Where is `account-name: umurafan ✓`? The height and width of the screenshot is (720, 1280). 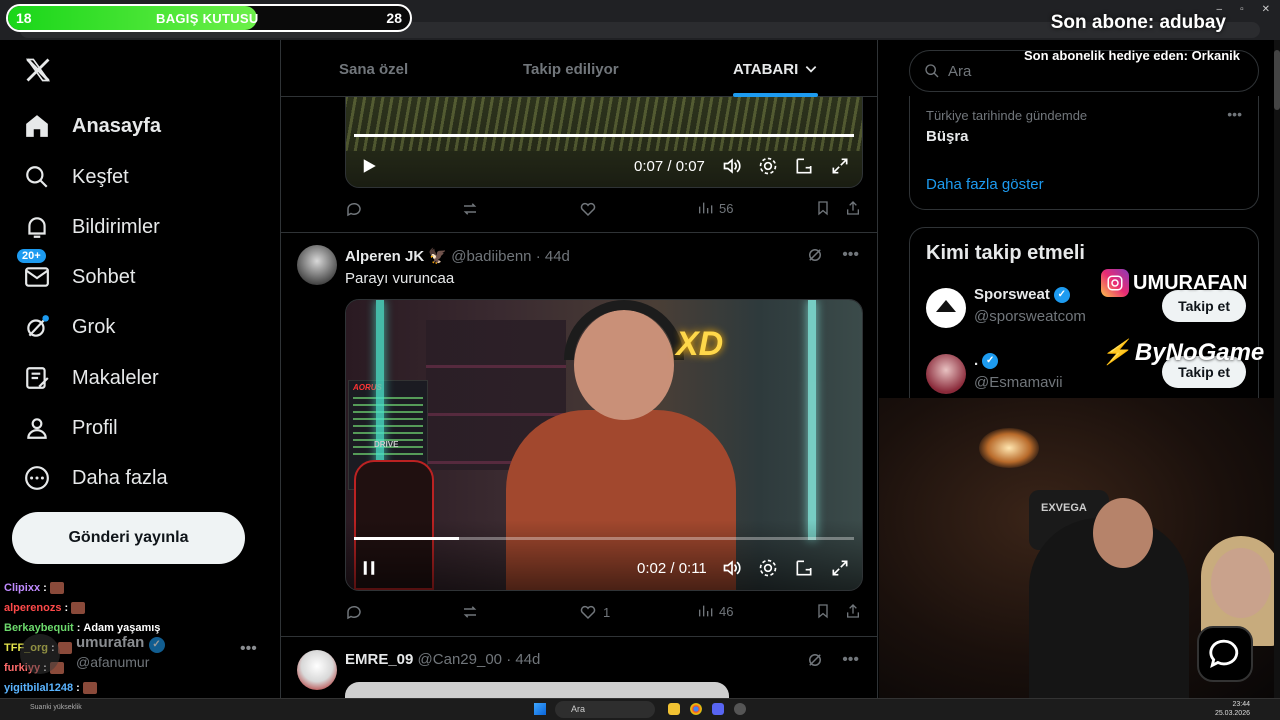
account-name: umurafan ✓ is located at coordinates (120, 643).